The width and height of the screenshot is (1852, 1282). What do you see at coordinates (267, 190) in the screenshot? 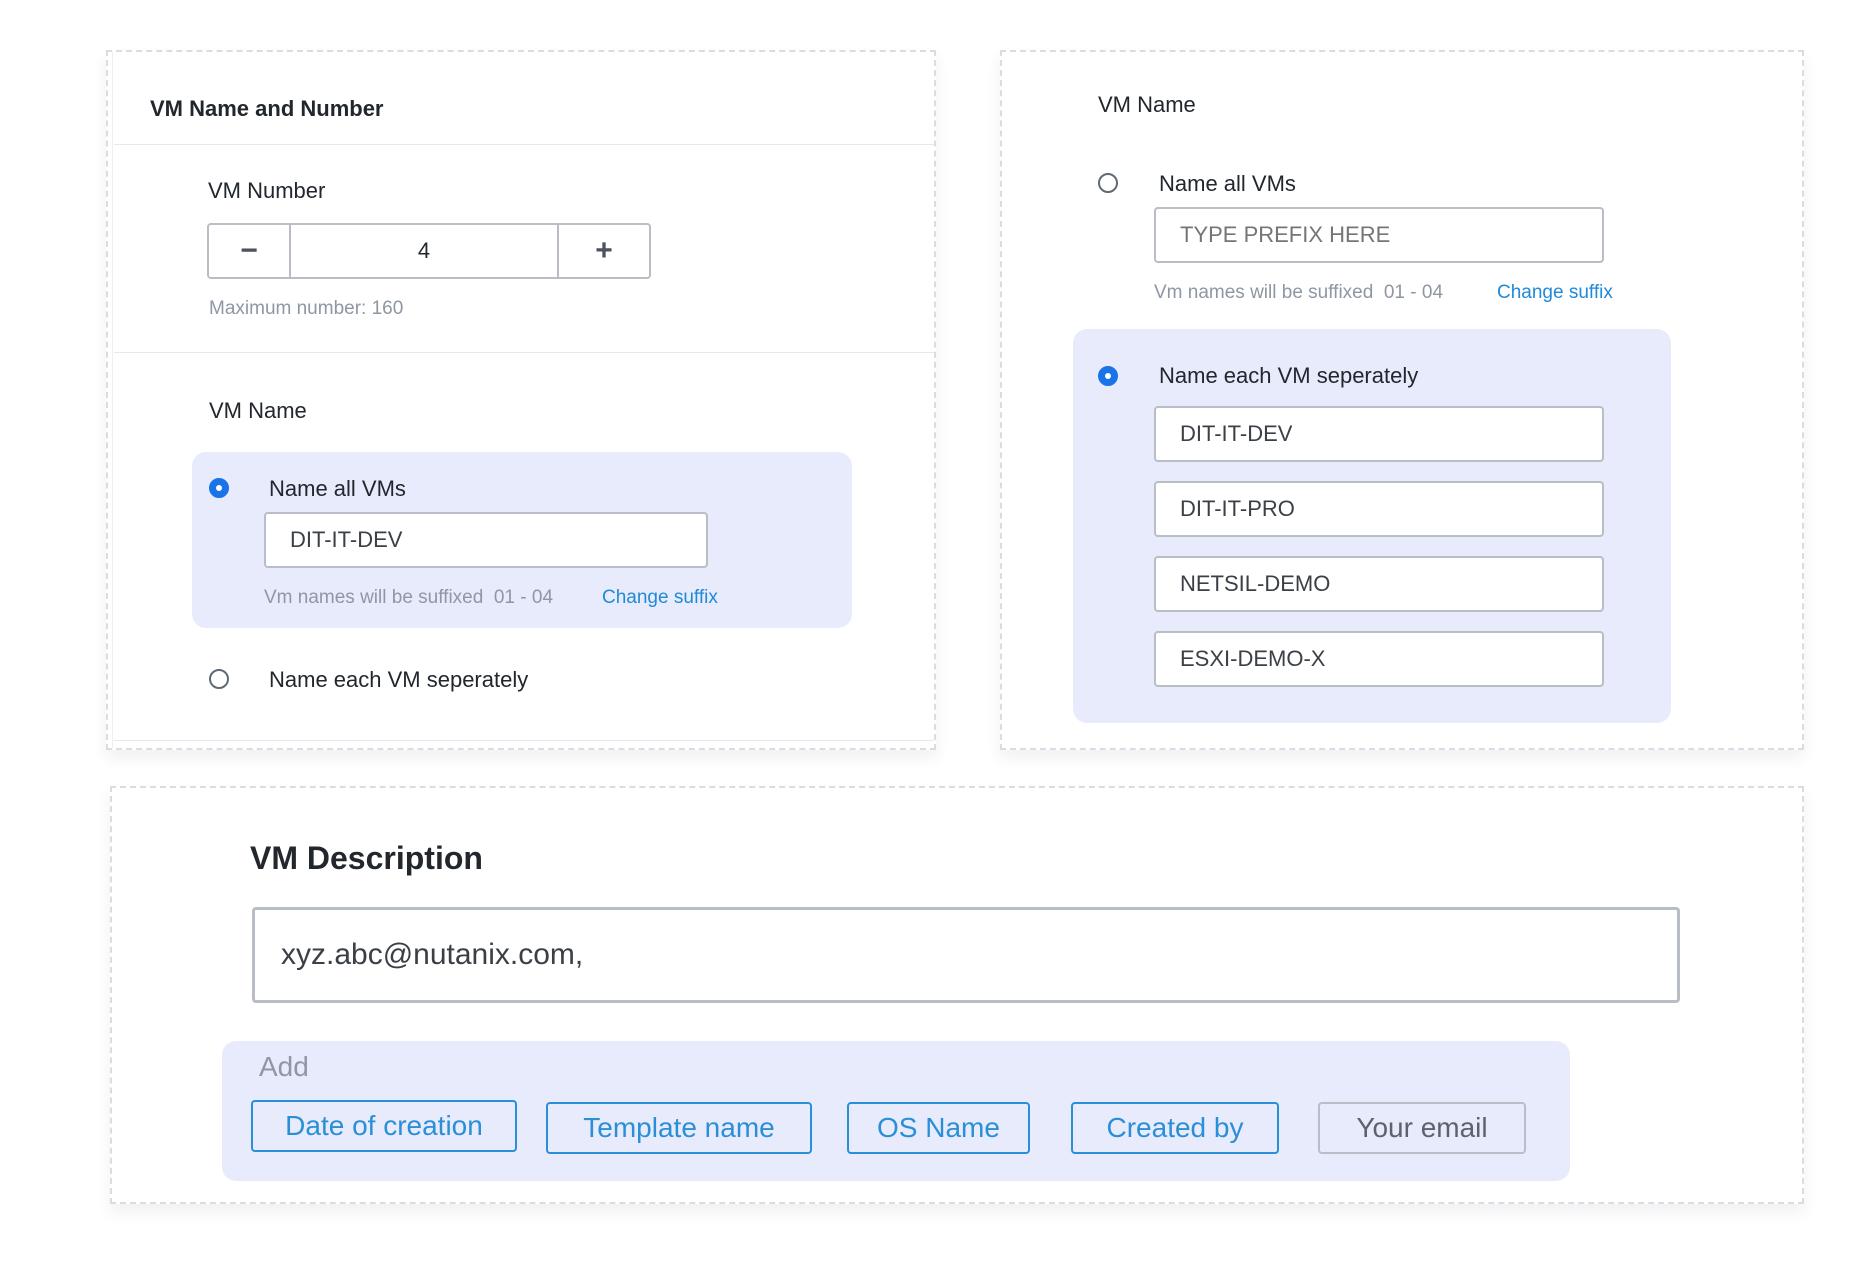
I see `vm-number-label: VM Number` at bounding box center [267, 190].